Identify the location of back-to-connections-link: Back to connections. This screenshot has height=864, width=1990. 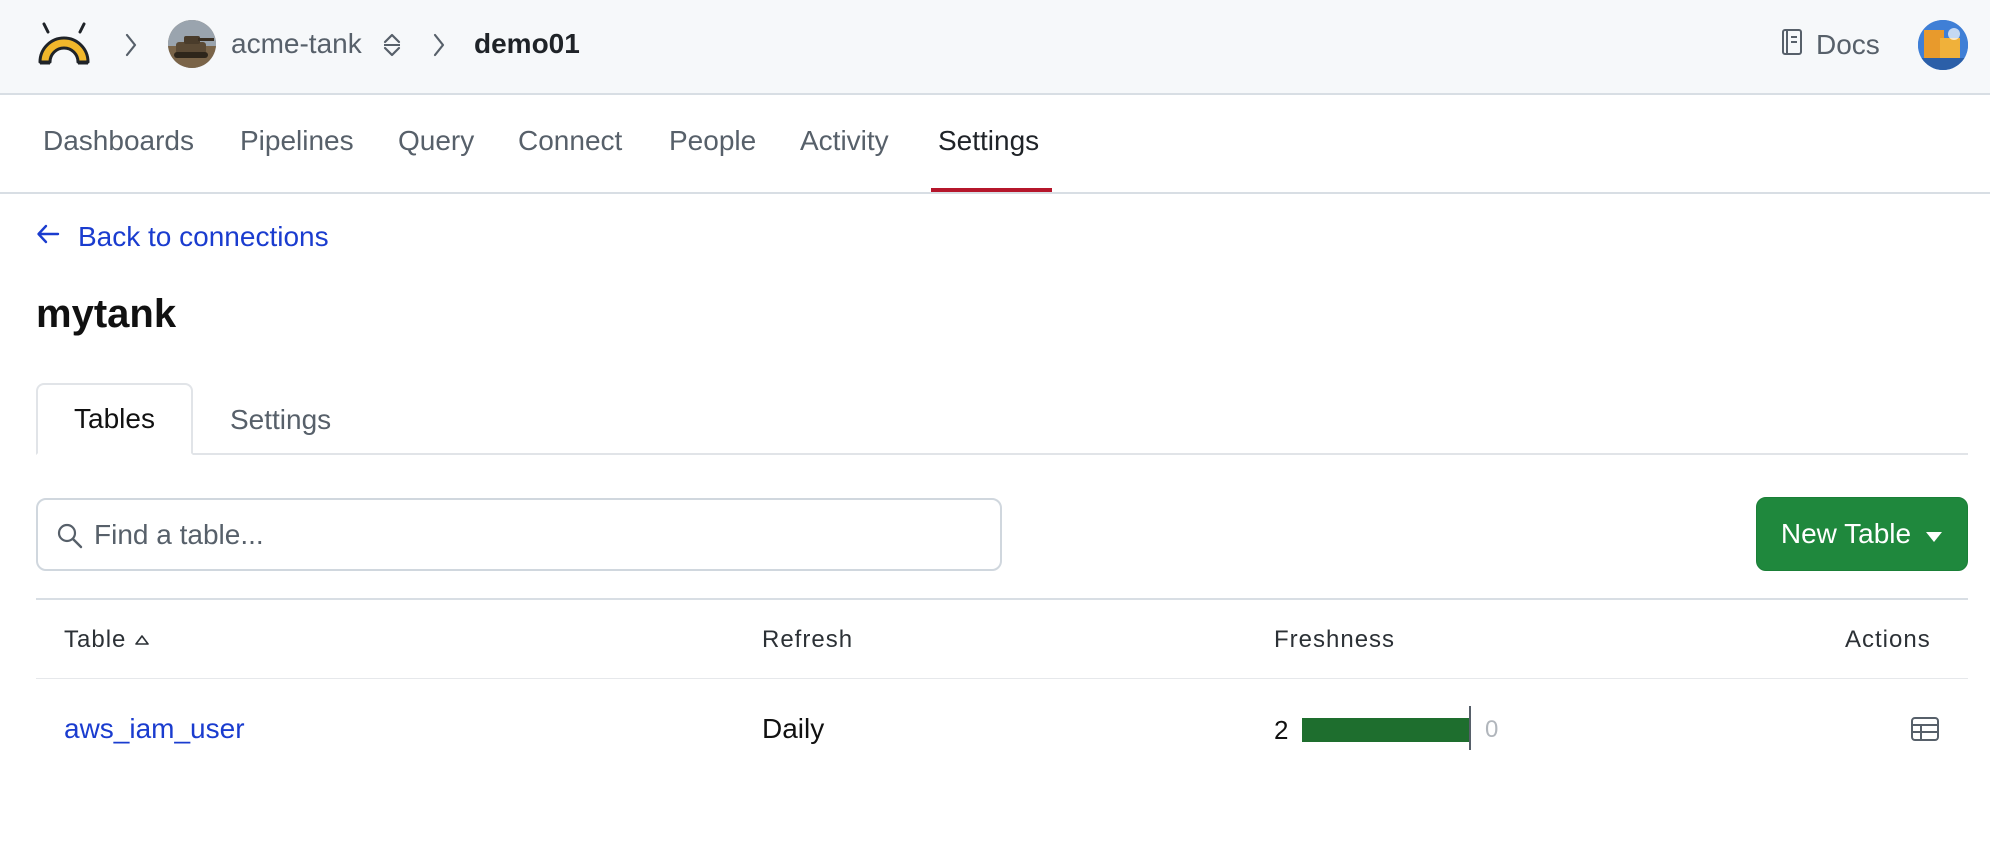
(182, 237).